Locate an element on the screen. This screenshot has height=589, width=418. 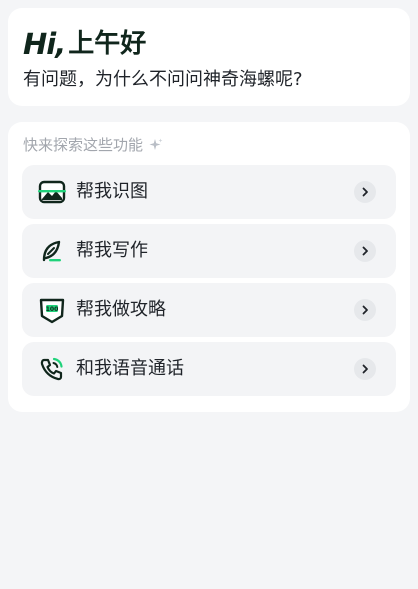
hi-logo-text: Hi, is located at coordinates (44, 43).